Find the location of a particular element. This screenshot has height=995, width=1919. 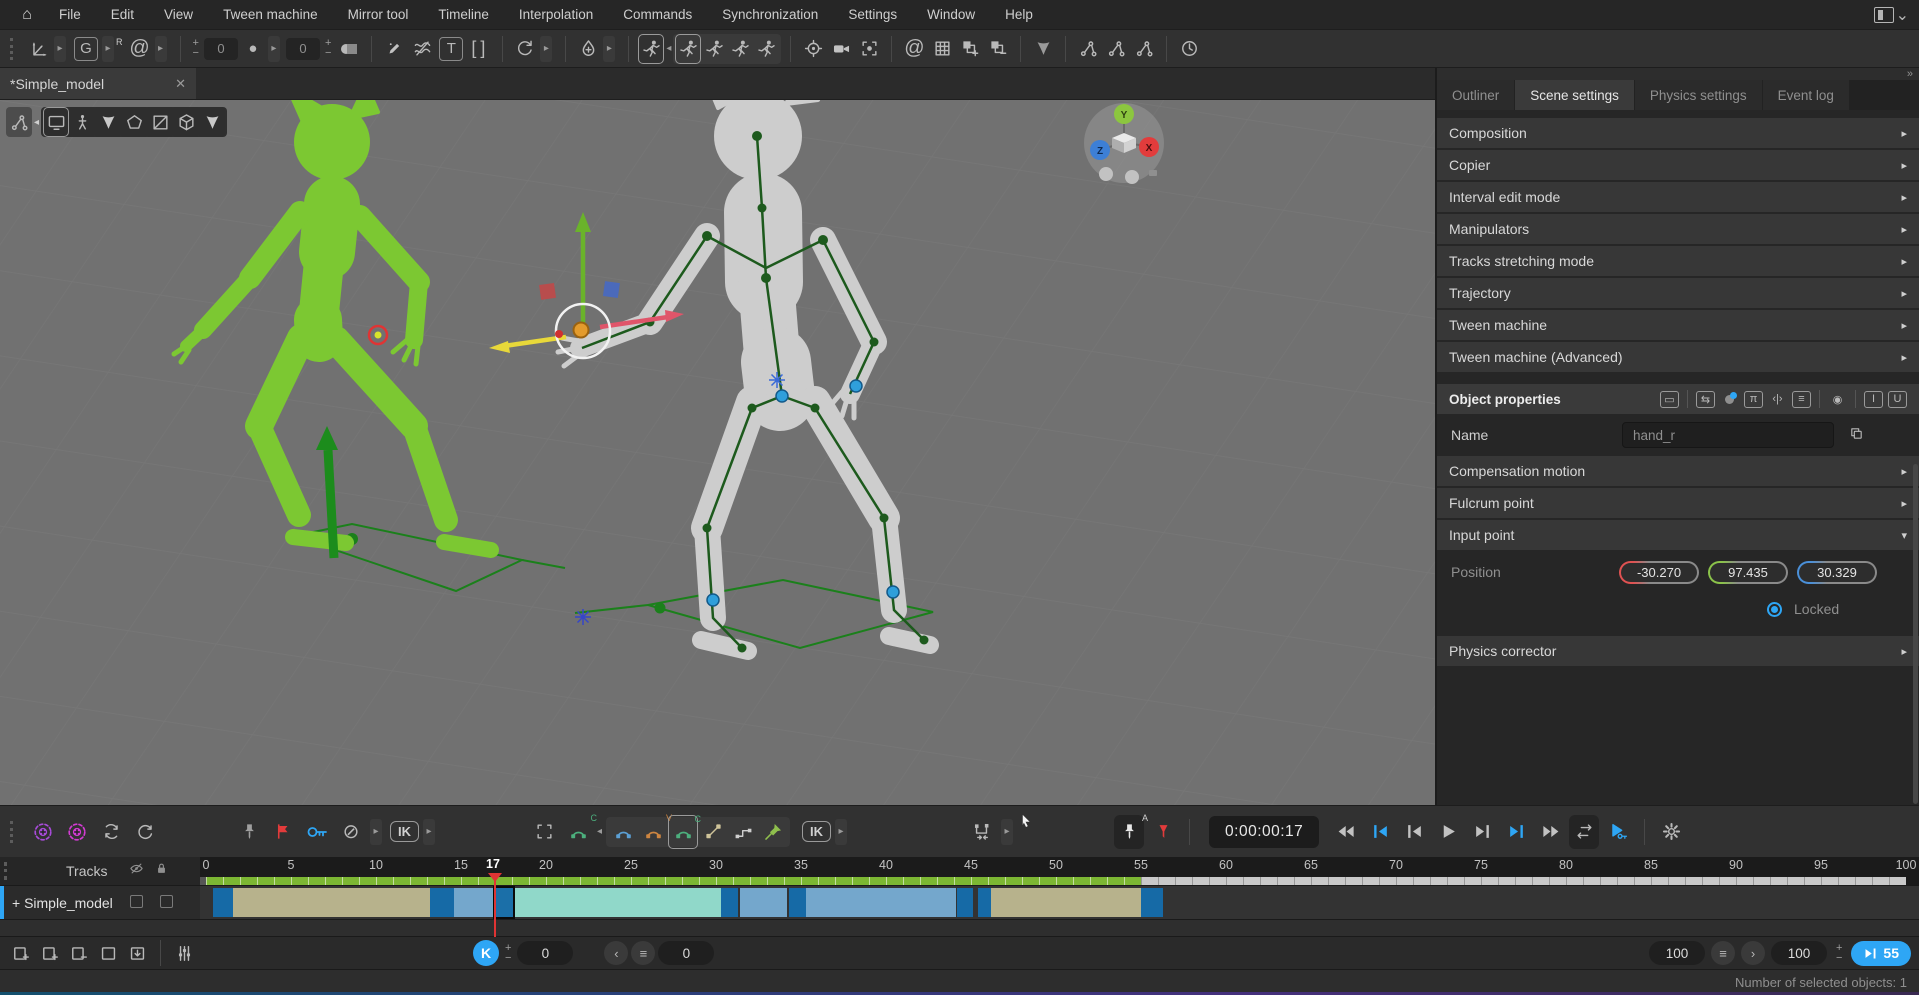

retime-button is located at coordinates (982, 832).